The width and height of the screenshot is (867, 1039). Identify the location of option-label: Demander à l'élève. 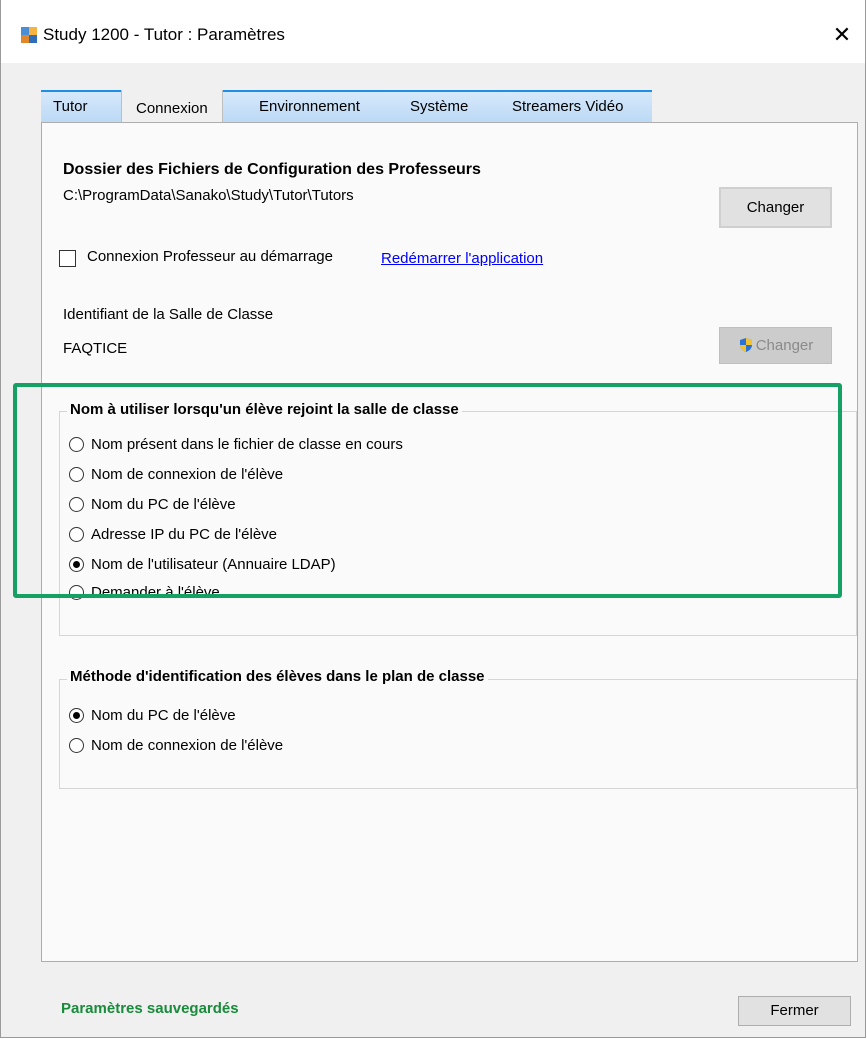
(155, 592).